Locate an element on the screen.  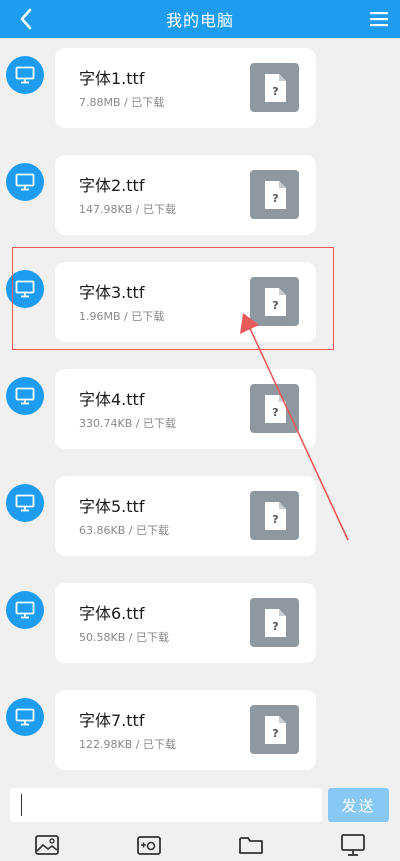
folder-button is located at coordinates (251, 845).